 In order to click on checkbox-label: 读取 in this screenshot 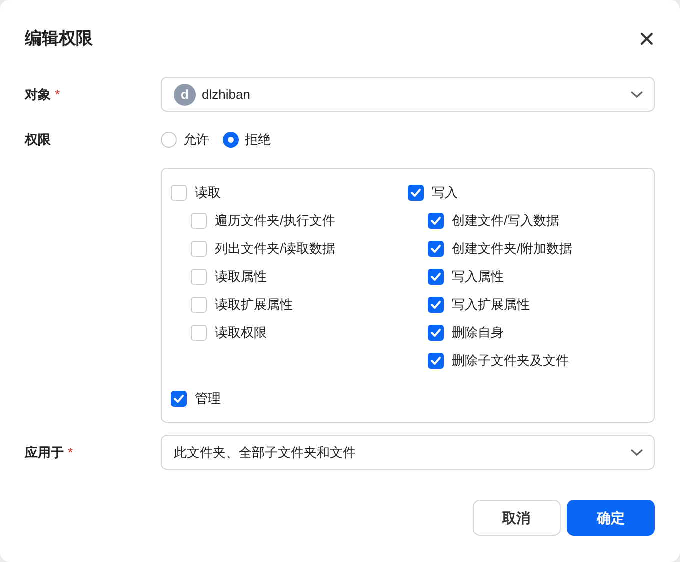, I will do `click(208, 193)`.